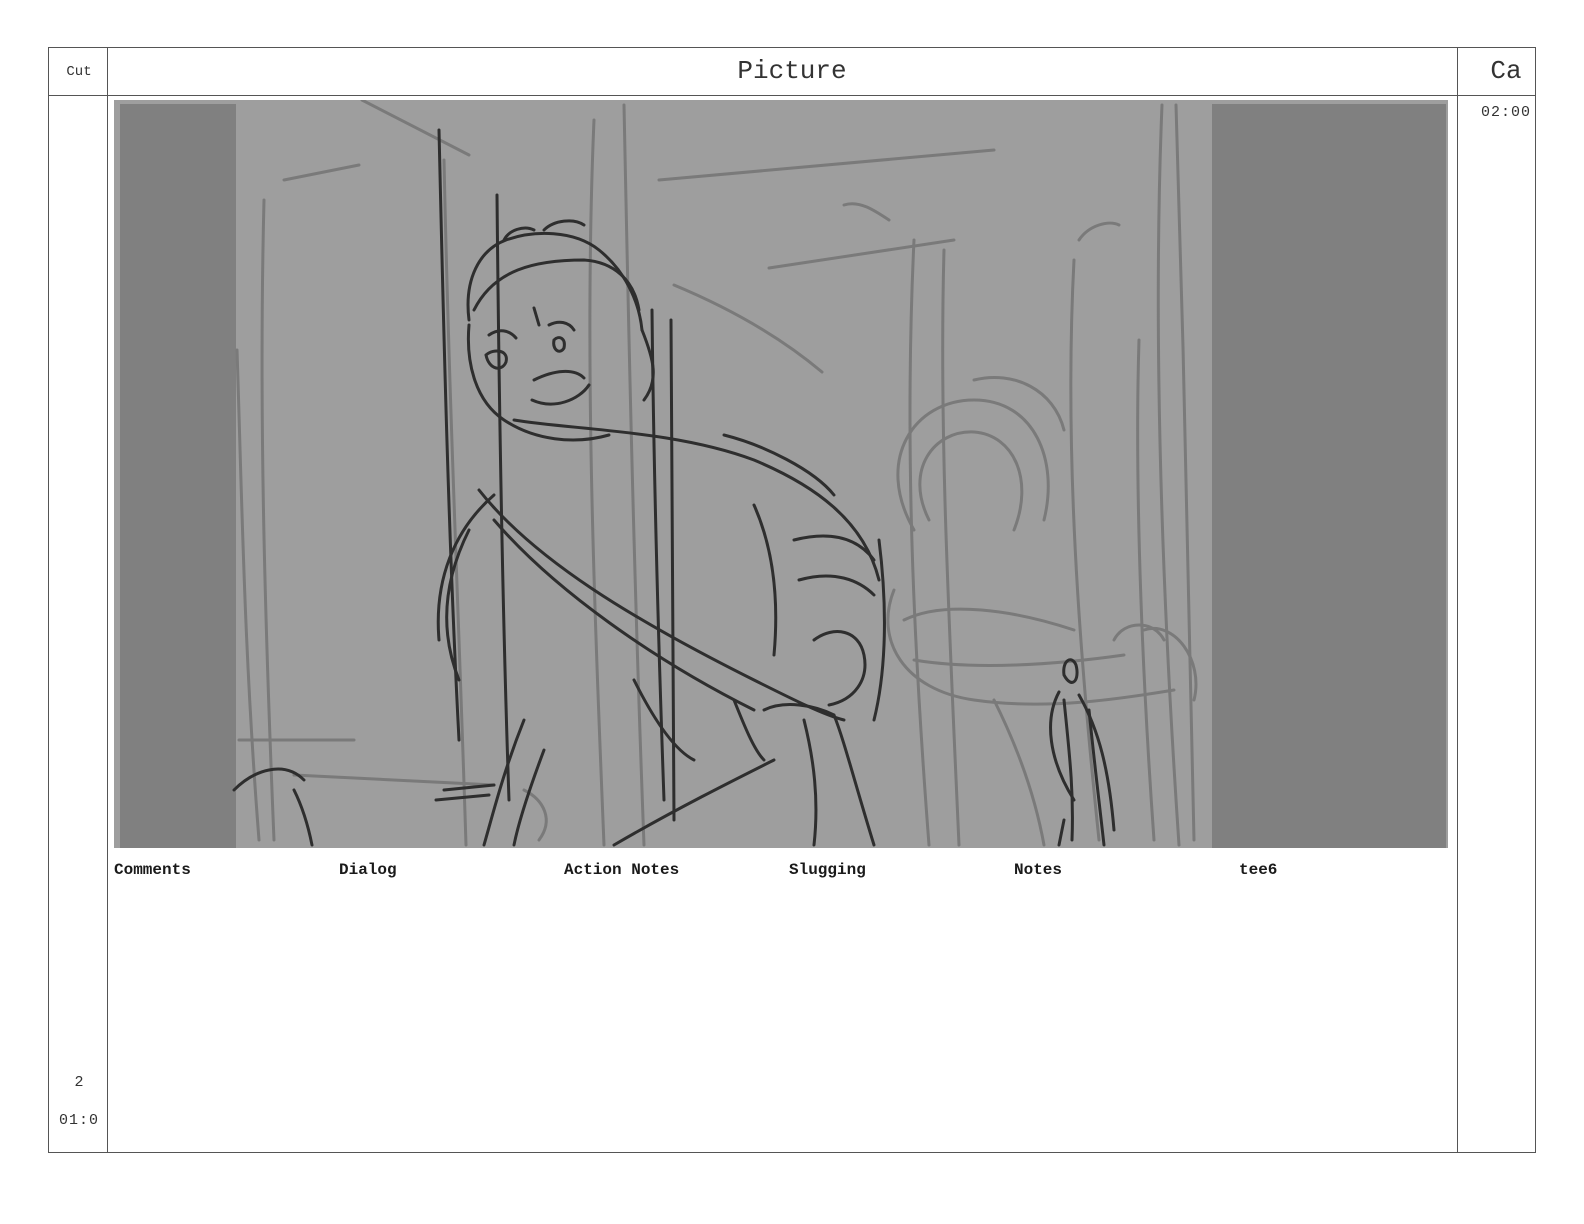 This screenshot has width=1584, height=1224. I want to click on action-notes-field: Action Notes, so click(621, 870).